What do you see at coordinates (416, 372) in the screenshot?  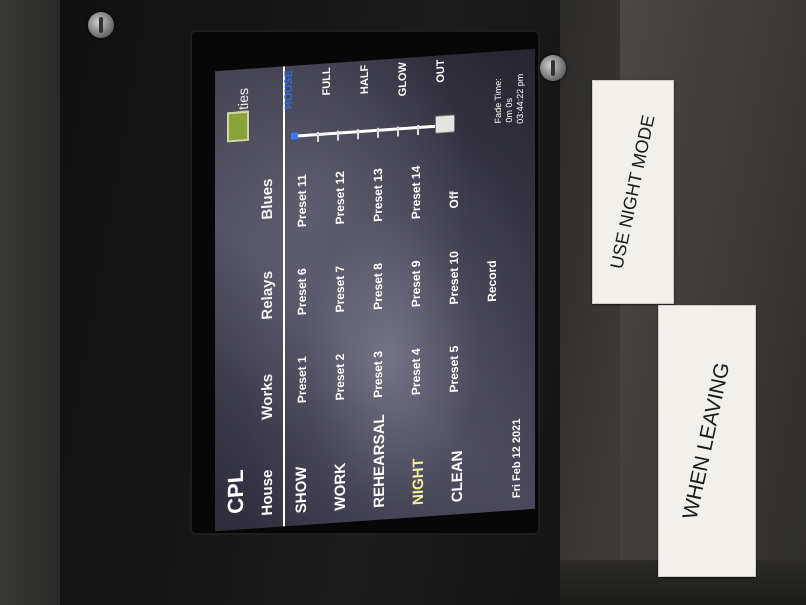 I see `preset-4-button: Preset 4` at bounding box center [416, 372].